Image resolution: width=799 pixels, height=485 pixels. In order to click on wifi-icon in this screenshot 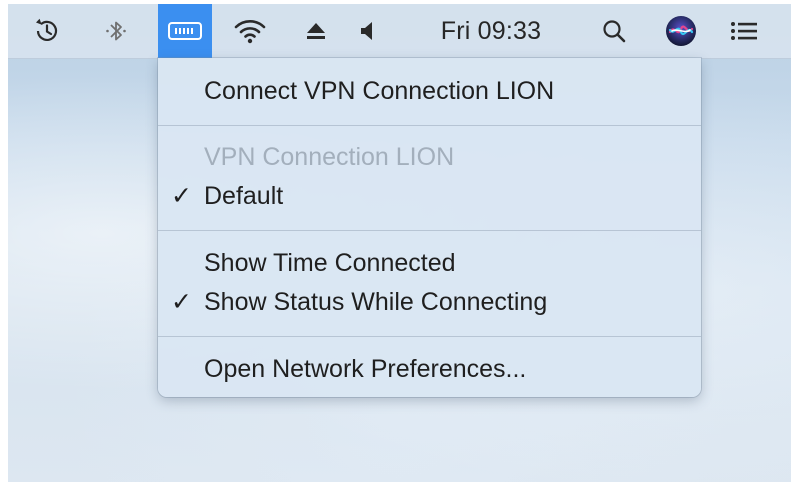, I will do `click(250, 31)`.